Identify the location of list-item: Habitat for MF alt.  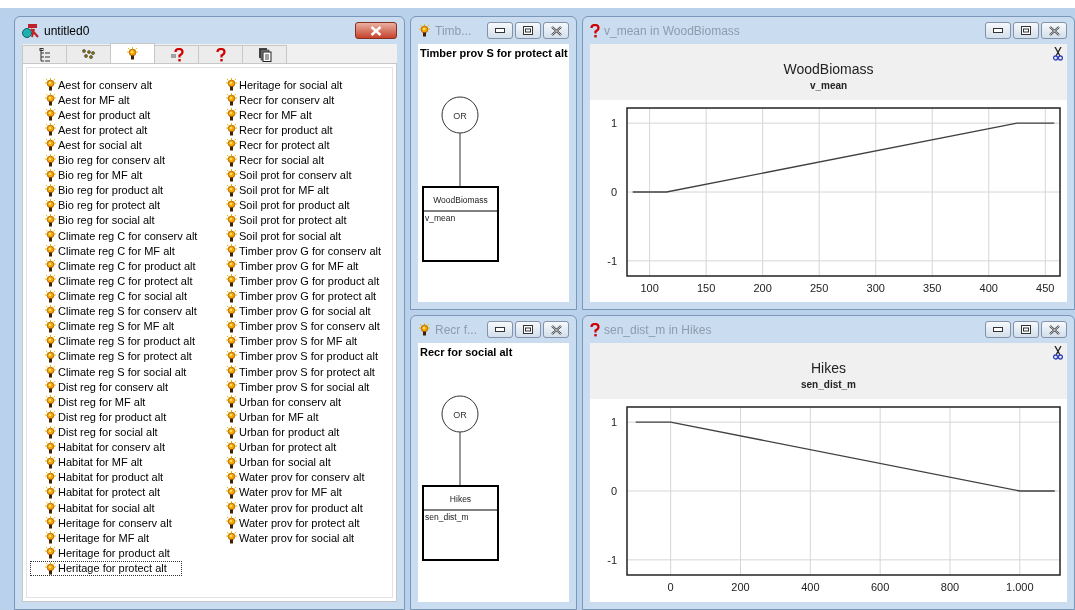
(94, 462).